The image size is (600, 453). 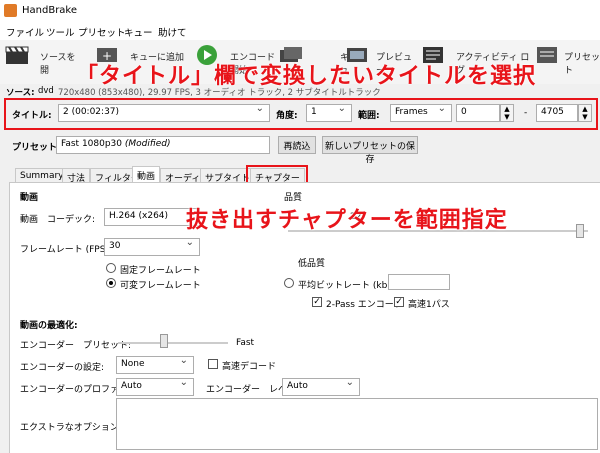 I want to click on presets-button: プリセット, so click(x=567, y=60).